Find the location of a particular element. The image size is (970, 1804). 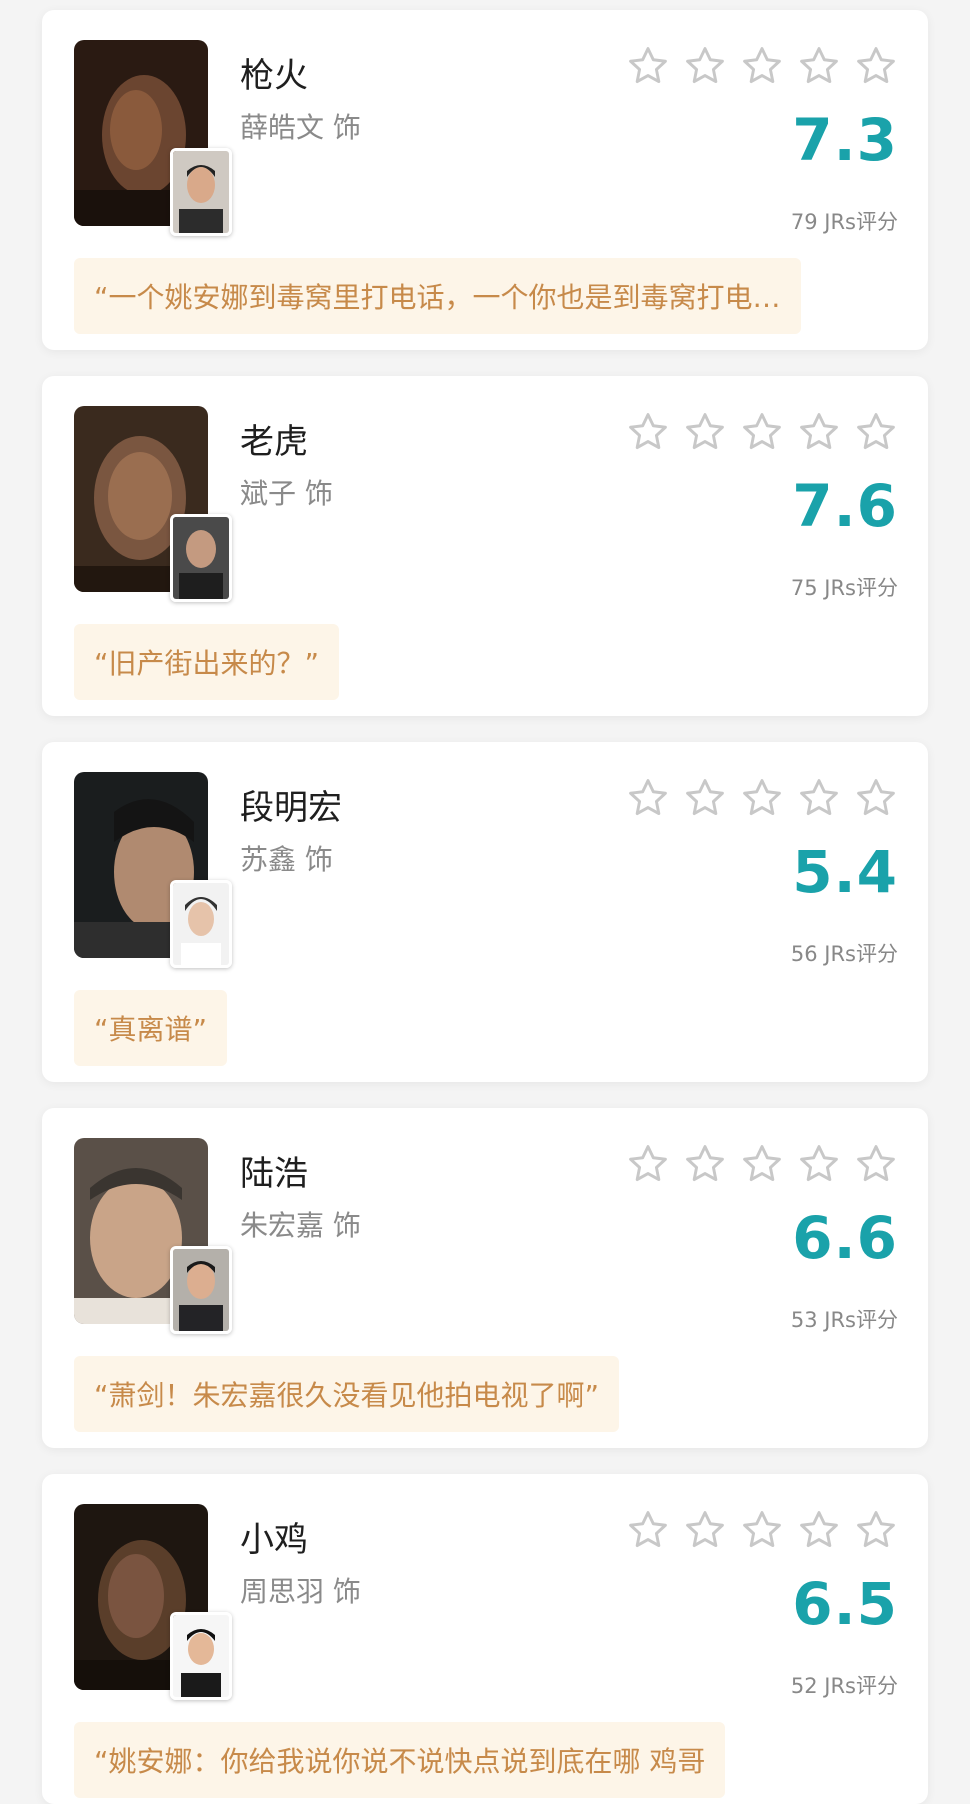

hot-comment: “真离谱” is located at coordinates (151, 1028).